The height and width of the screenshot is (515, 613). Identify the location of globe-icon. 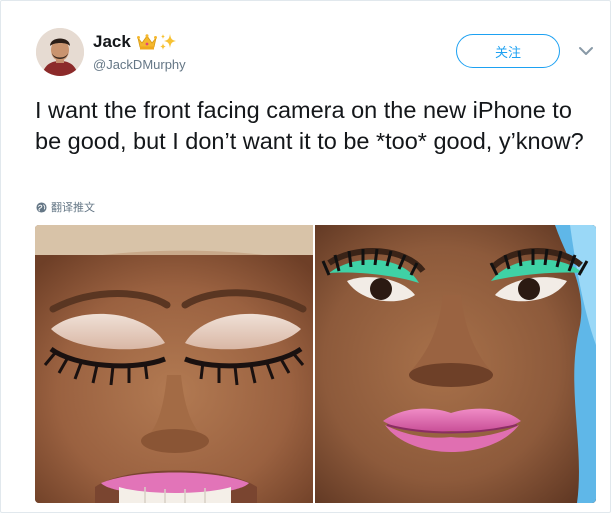
(41, 207).